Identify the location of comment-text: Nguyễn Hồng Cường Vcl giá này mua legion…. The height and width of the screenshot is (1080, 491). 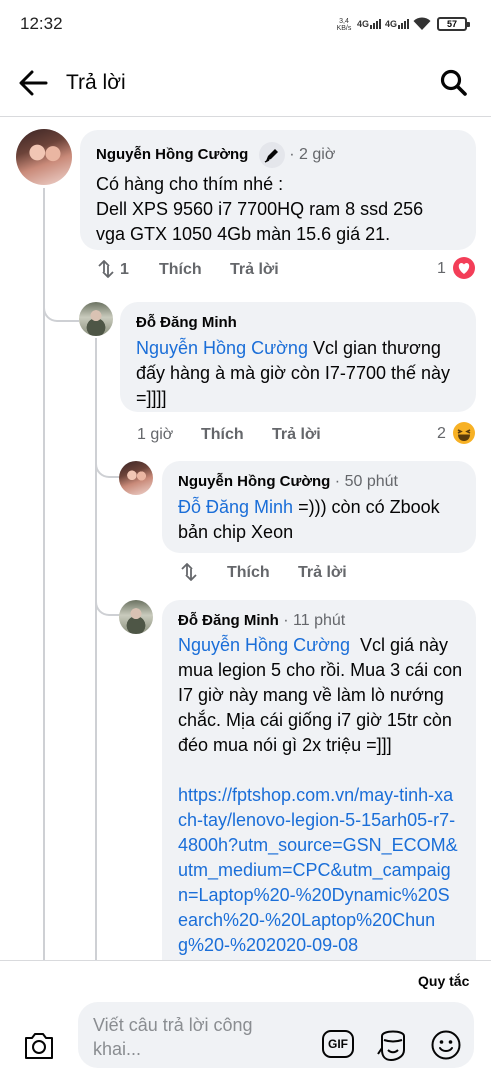
(323, 695).